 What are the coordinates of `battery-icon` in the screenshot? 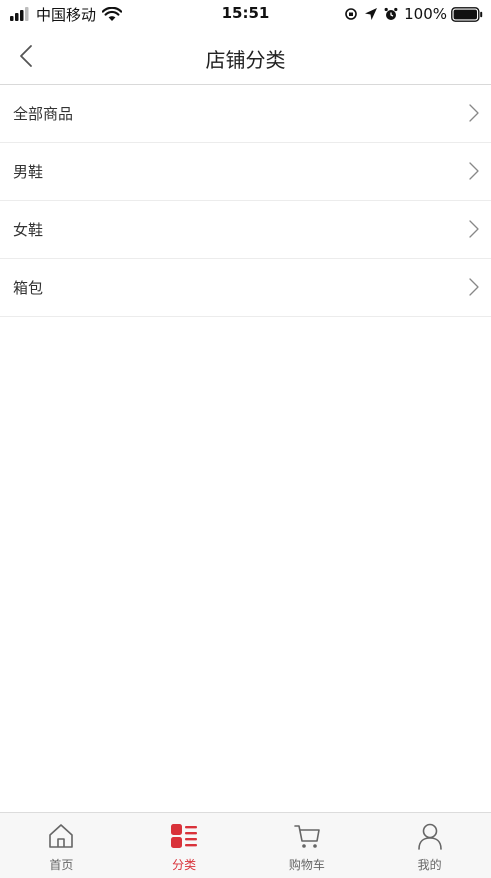 It's located at (467, 14).